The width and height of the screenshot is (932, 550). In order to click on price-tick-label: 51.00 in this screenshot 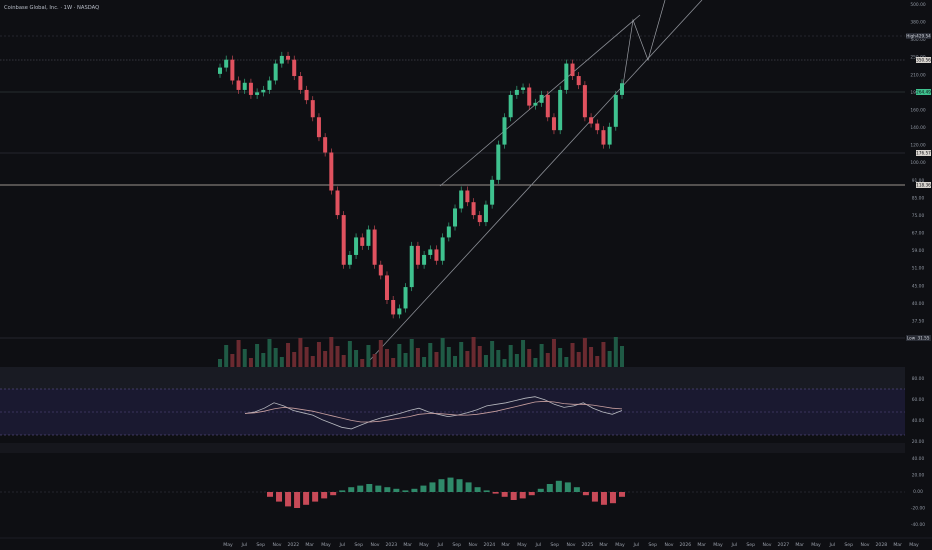, I will do `click(918, 269)`.